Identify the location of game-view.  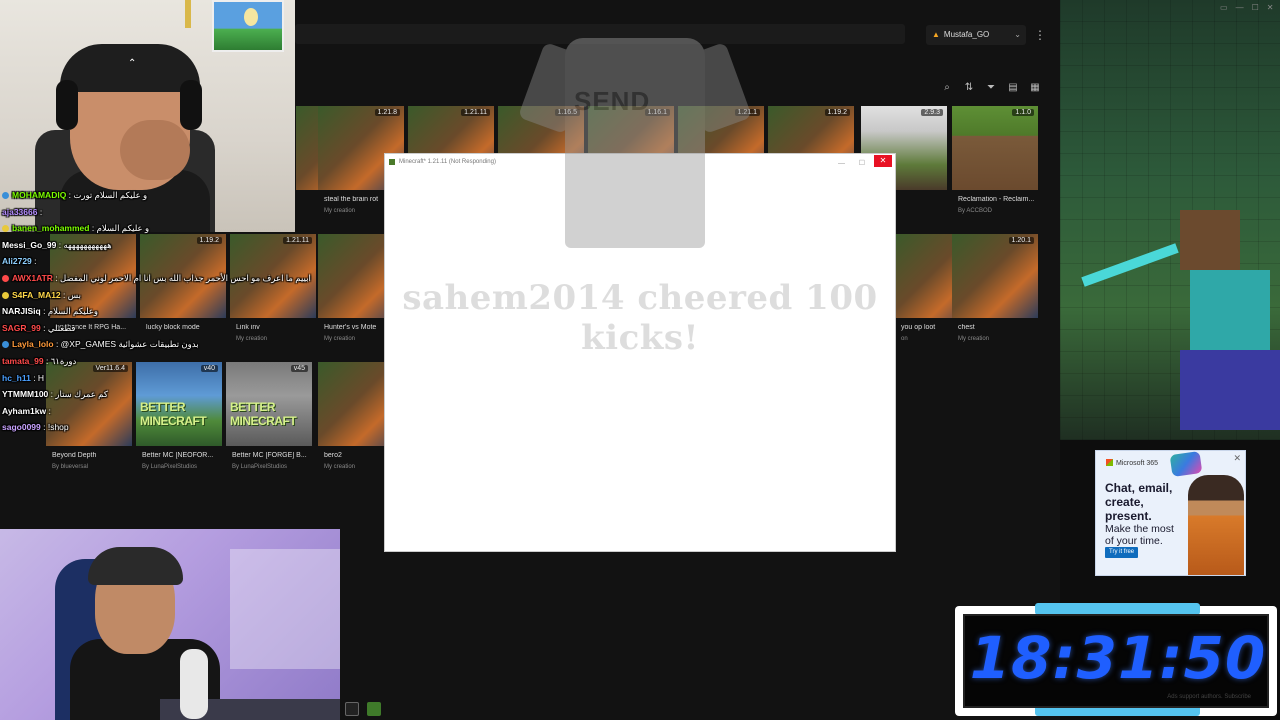
(1170, 220).